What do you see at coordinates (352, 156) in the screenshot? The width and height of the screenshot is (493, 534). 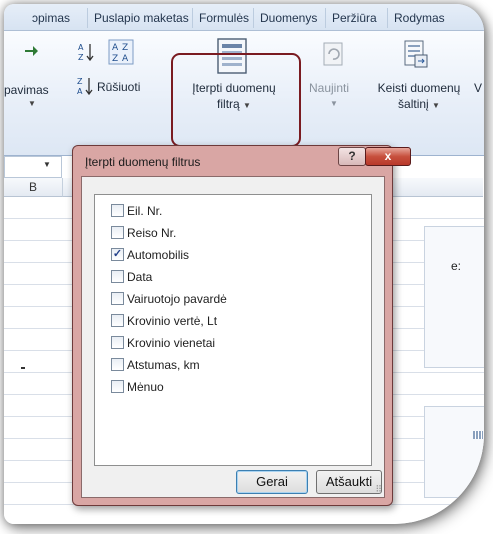 I see `help-button: ?` at bounding box center [352, 156].